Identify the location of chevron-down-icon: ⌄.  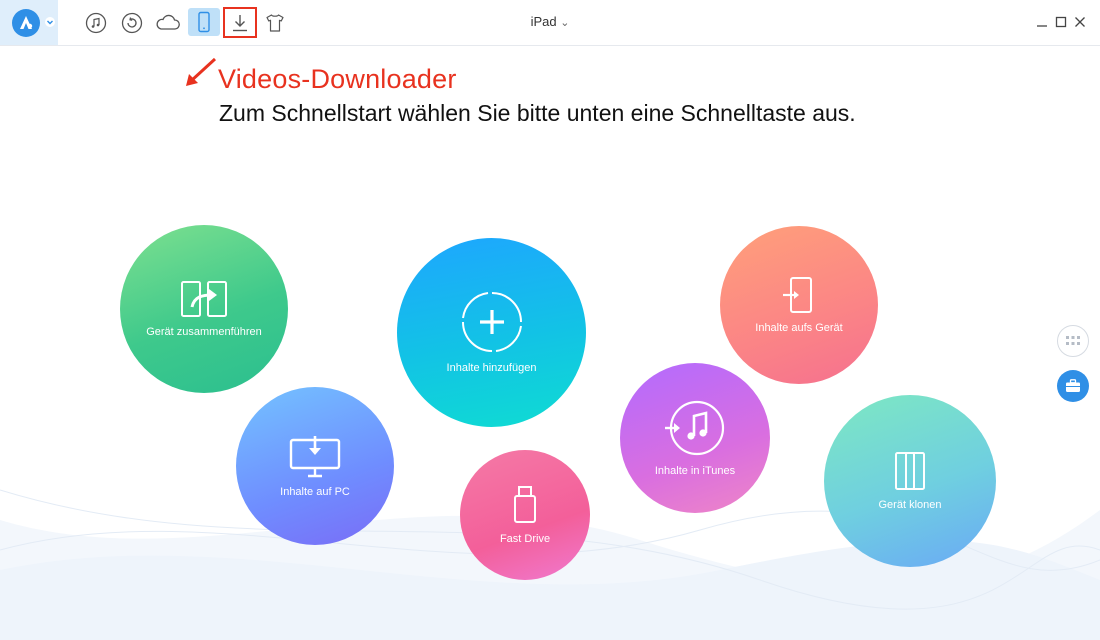
(565, 23).